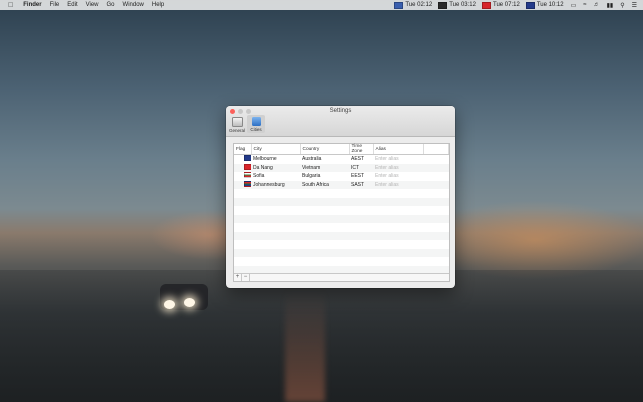 The image size is (643, 402). What do you see at coordinates (361, 184) in the screenshot?
I see `timezone-cell: SAST` at bounding box center [361, 184].